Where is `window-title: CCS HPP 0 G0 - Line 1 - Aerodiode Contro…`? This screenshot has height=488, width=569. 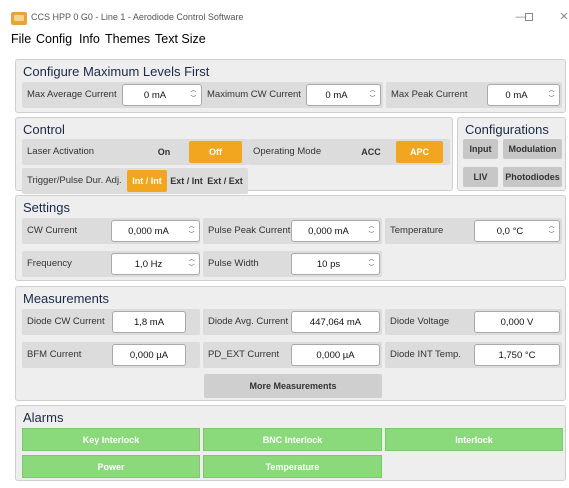 window-title: CCS HPP 0 G0 - Line 1 - Aerodiode Contro… is located at coordinates (137, 17).